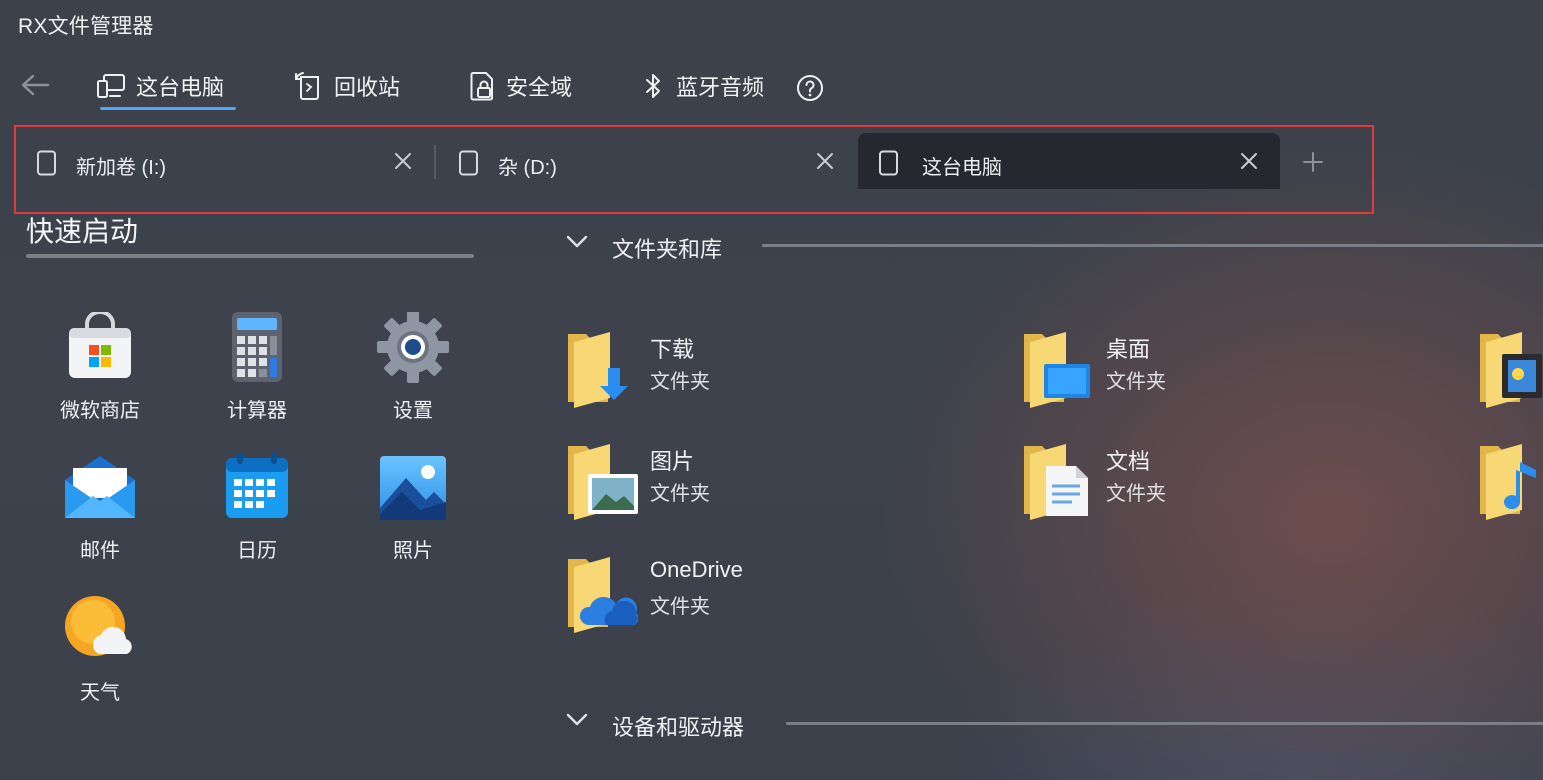 The height and width of the screenshot is (780, 1543). Describe the element at coordinates (257, 551) in the screenshot. I see `app-label: 日历` at that location.